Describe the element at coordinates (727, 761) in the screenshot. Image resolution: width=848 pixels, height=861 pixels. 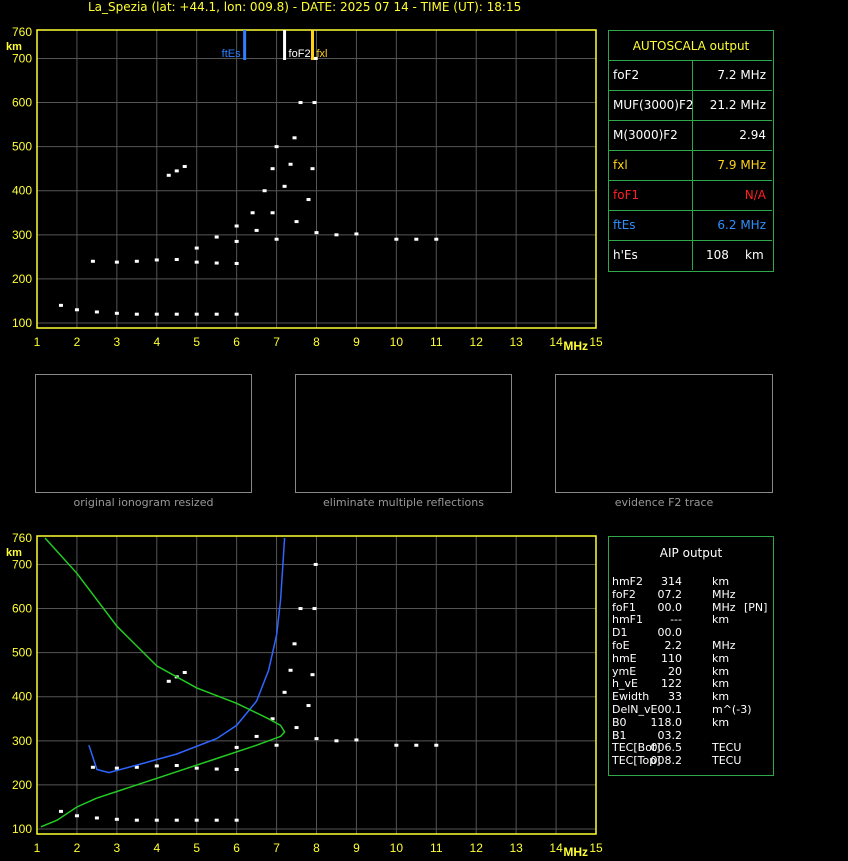
I see `aip-unit: TECU` at that location.